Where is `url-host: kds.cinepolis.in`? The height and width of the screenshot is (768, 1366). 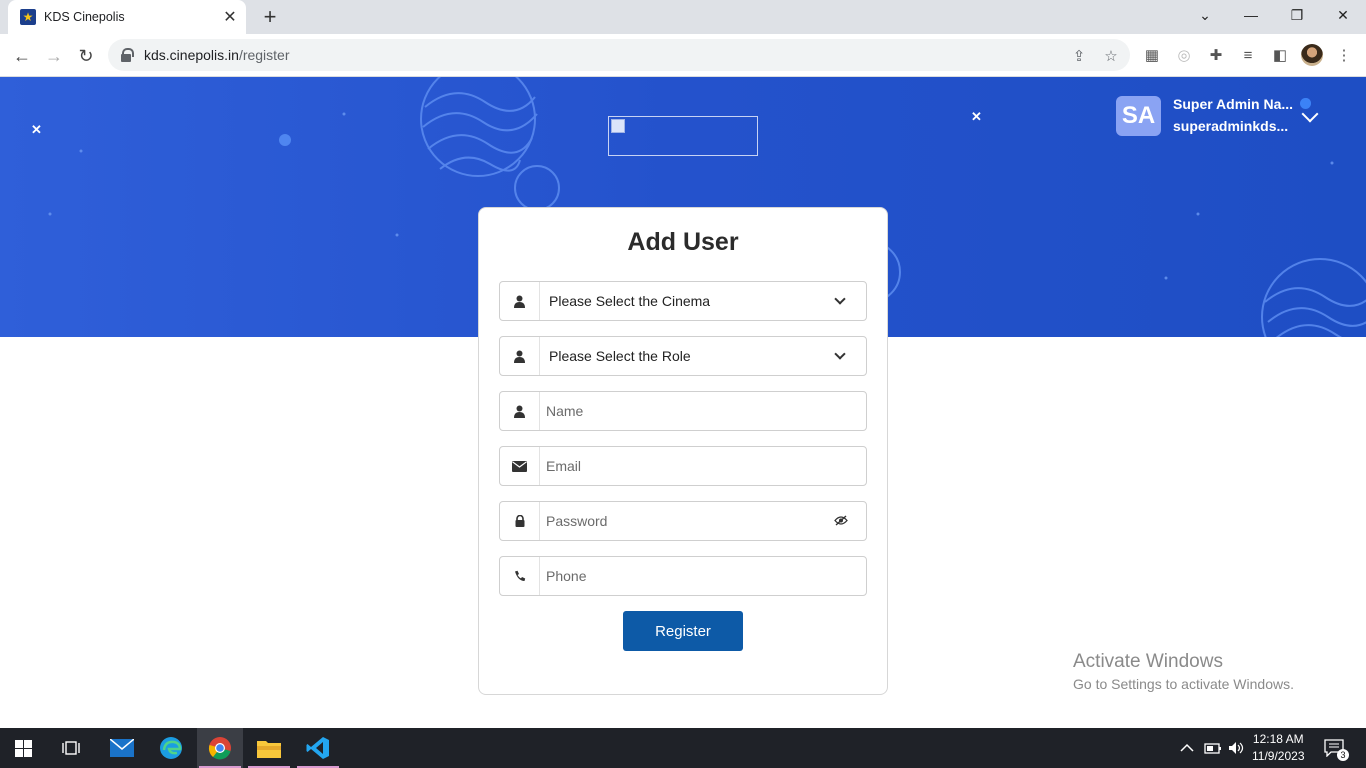
url-host: kds.cinepolis.in is located at coordinates (191, 55).